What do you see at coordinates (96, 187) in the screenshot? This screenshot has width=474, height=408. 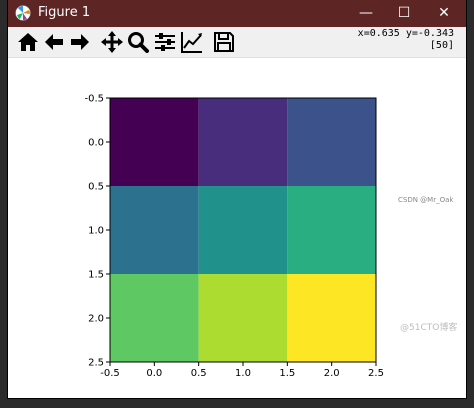 I see `y-tick-label: 0.5` at bounding box center [96, 187].